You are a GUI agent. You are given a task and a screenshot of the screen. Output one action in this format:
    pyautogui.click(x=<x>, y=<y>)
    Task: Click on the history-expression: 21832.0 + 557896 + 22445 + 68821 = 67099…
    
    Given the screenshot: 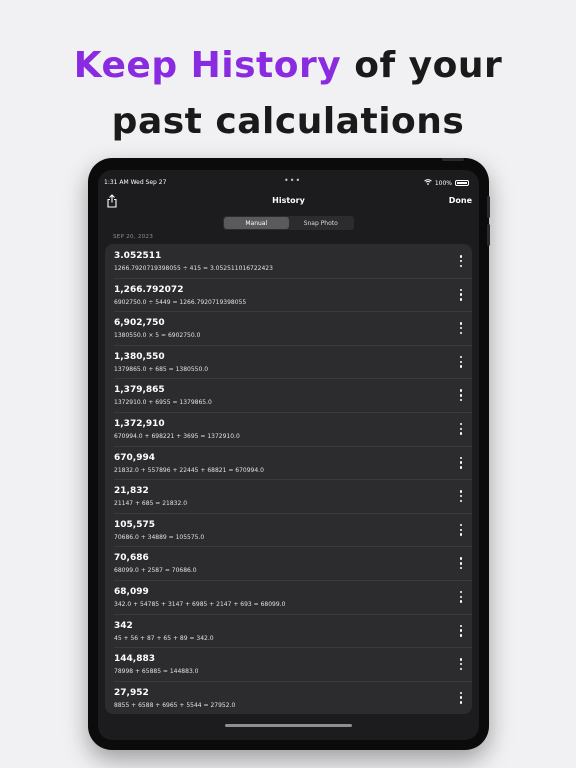 What is the action you would take?
    pyautogui.click(x=189, y=470)
    